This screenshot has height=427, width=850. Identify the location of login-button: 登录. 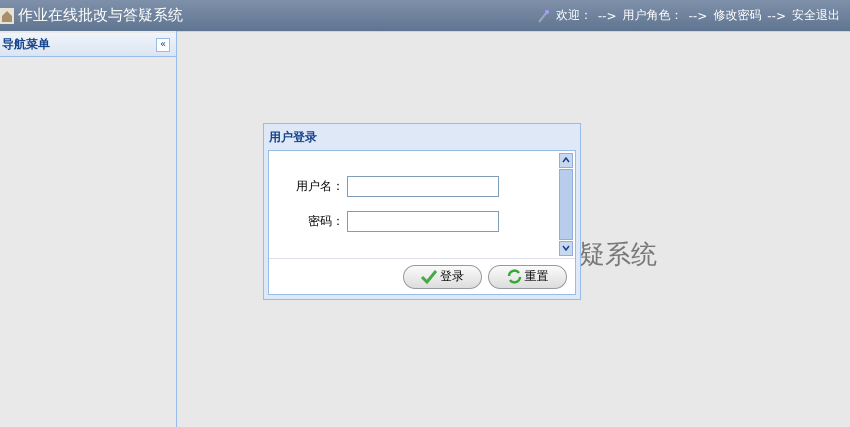
(442, 276).